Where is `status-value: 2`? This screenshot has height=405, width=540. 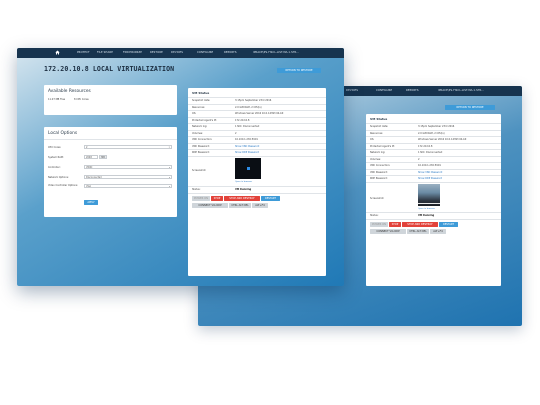 status-value: 2 is located at coordinates (236, 133).